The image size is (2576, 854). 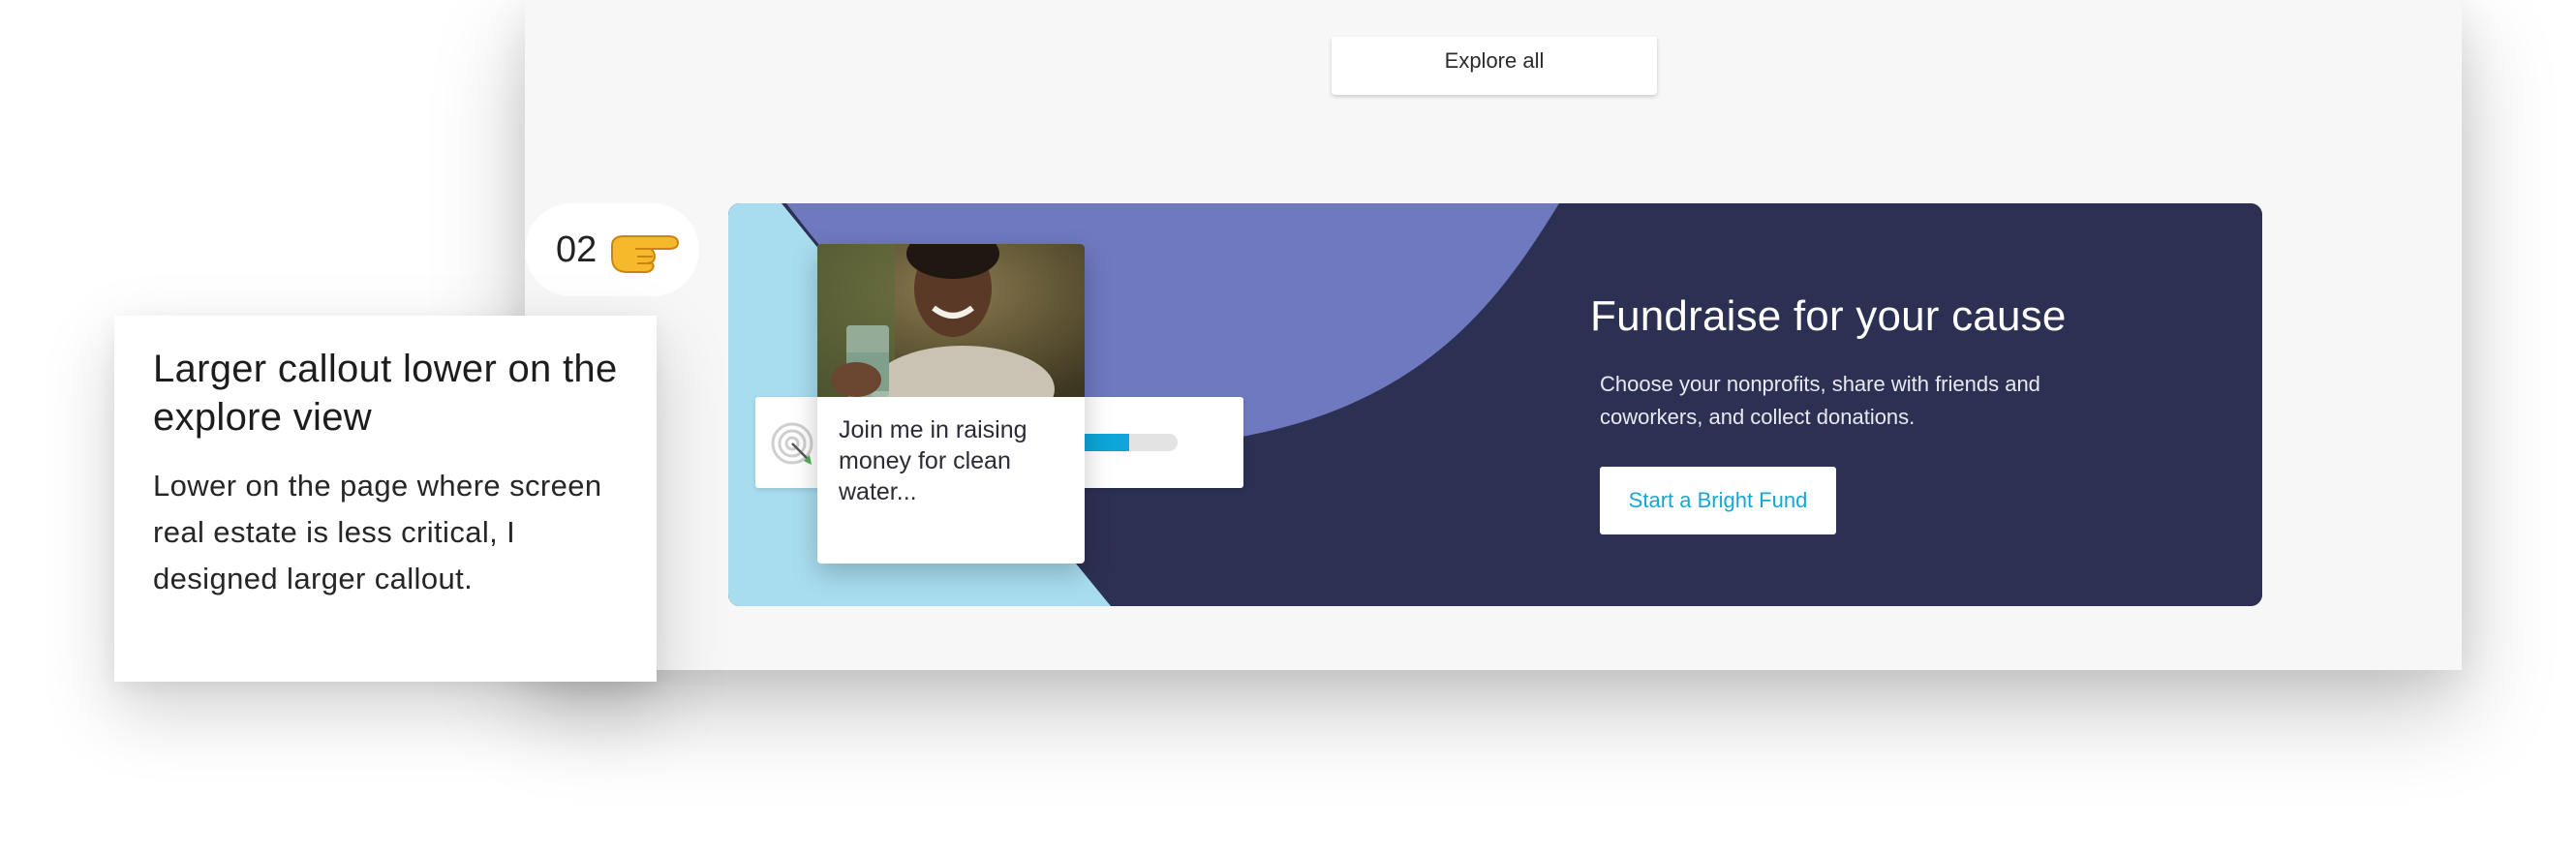 I want to click on callout-title: Larger callout lower on the explore view, so click(x=385, y=393).